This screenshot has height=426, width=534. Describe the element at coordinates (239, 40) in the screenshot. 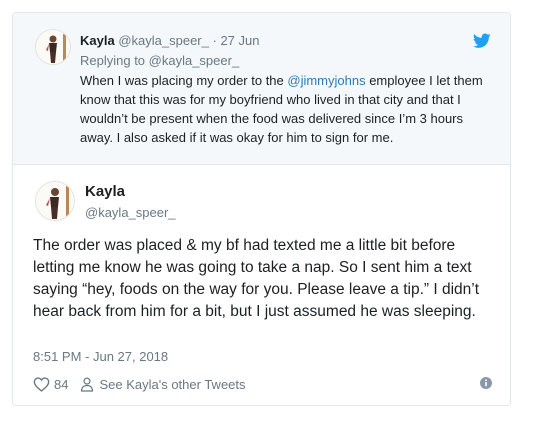

I see `tweet-date: 27 Jun` at that location.